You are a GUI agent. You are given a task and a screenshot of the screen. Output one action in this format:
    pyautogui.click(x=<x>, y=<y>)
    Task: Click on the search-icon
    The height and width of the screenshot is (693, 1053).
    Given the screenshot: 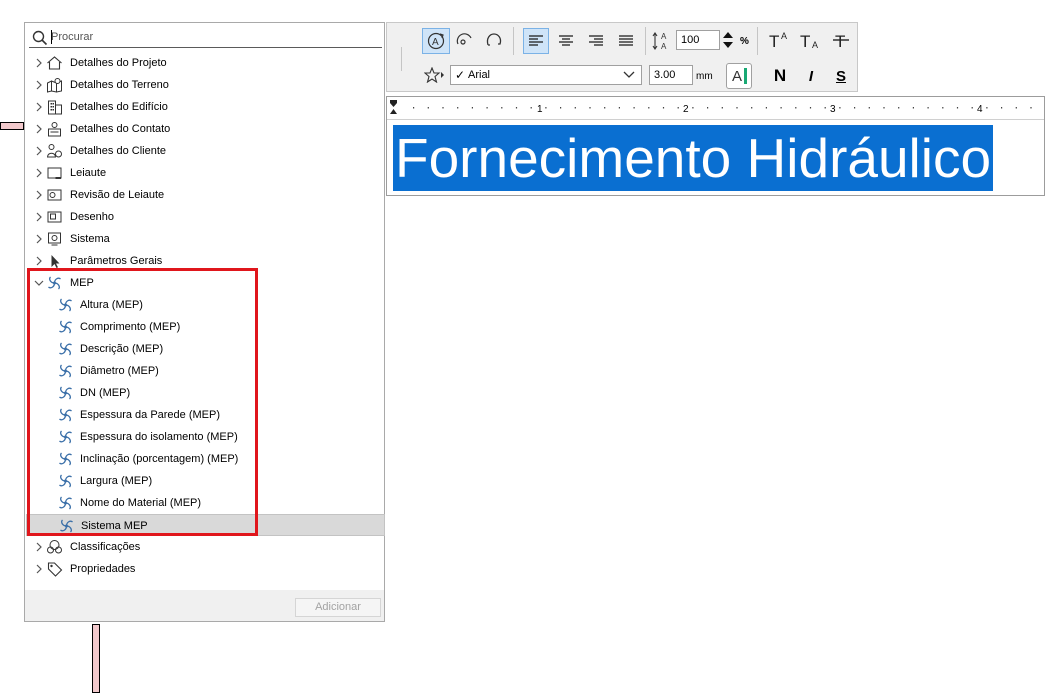 What is the action you would take?
    pyautogui.click(x=40, y=38)
    